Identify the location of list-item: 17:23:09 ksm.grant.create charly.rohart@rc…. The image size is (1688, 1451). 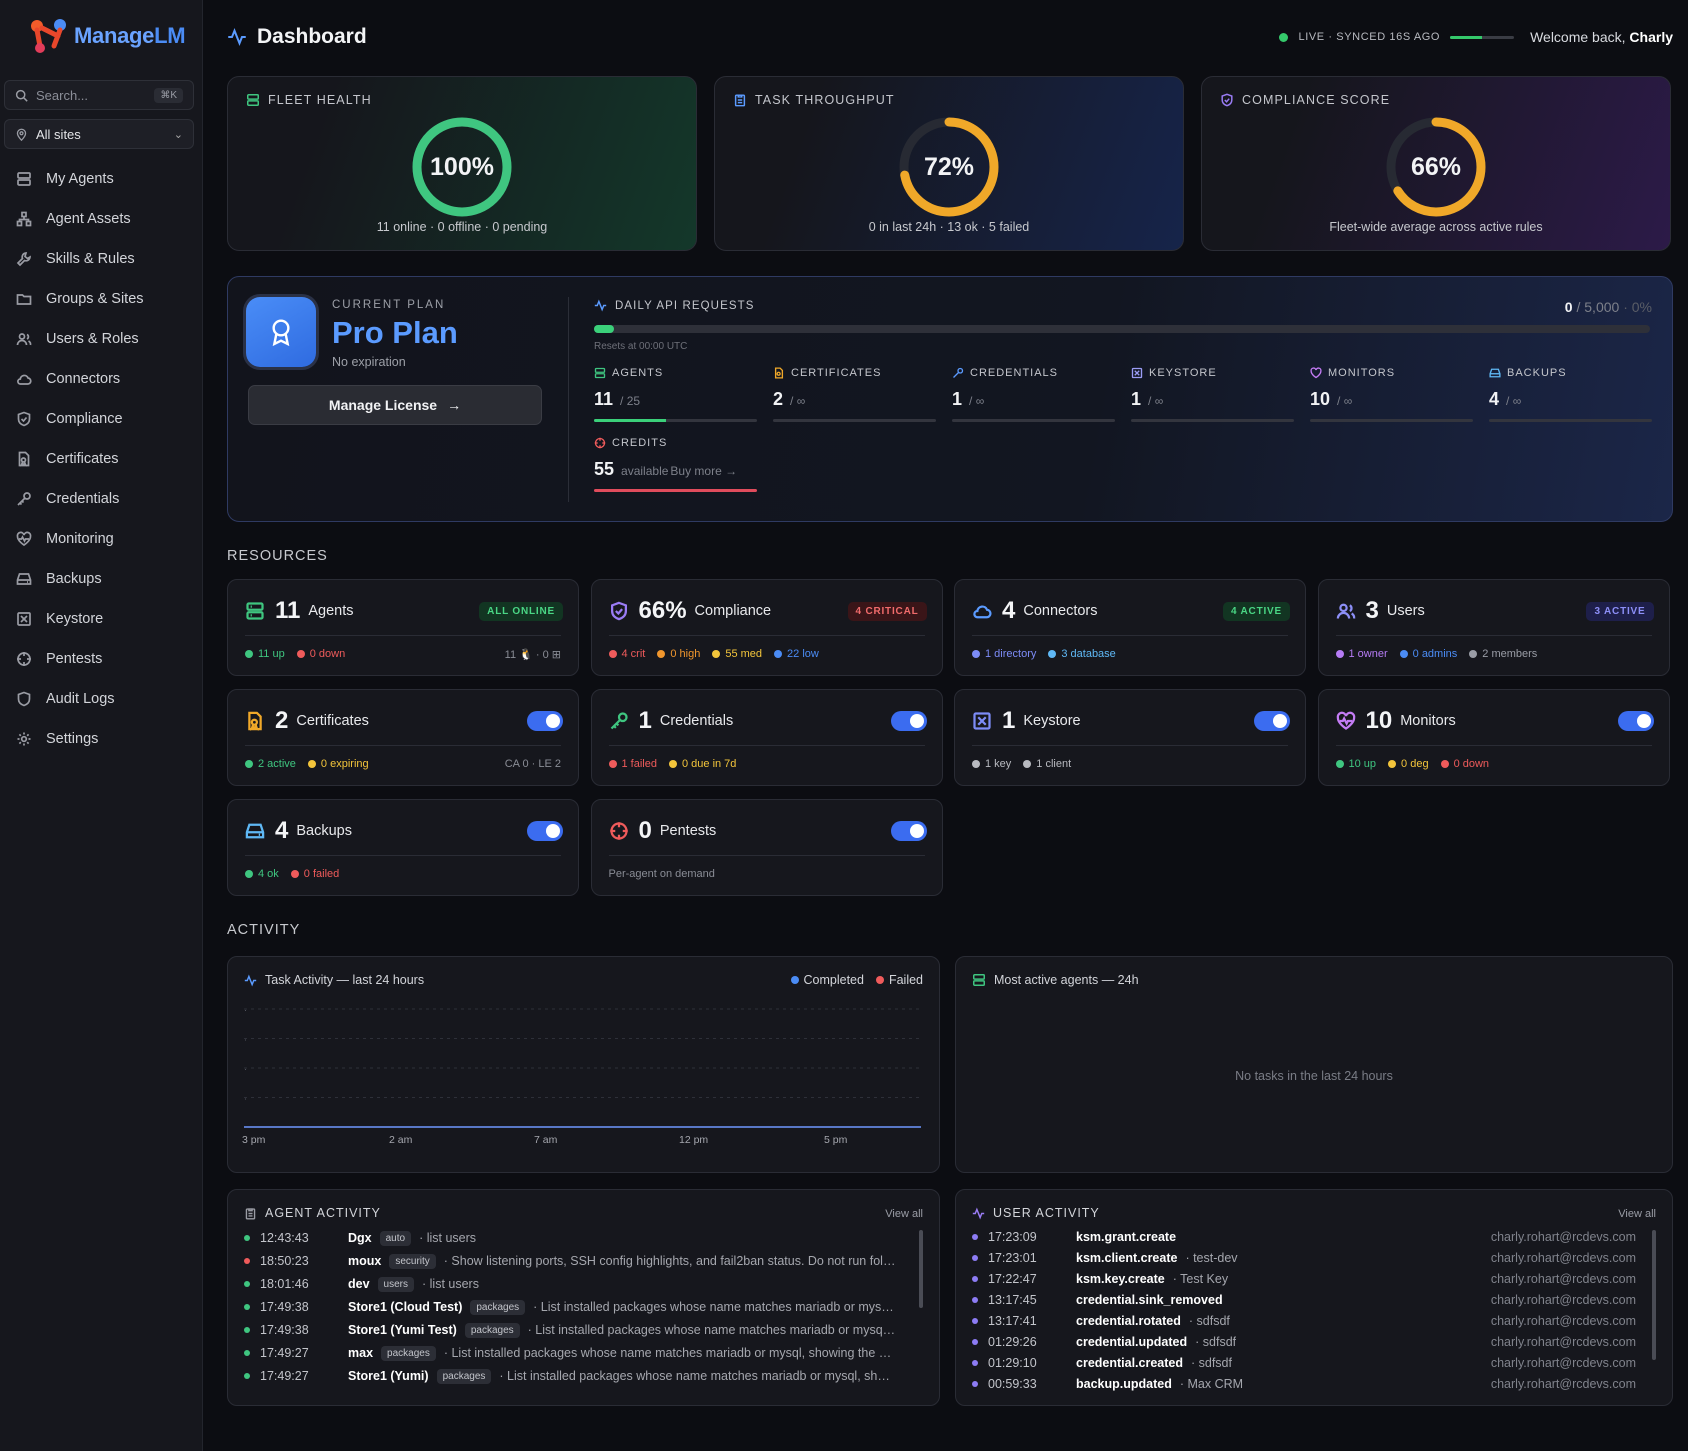
(1304, 1237).